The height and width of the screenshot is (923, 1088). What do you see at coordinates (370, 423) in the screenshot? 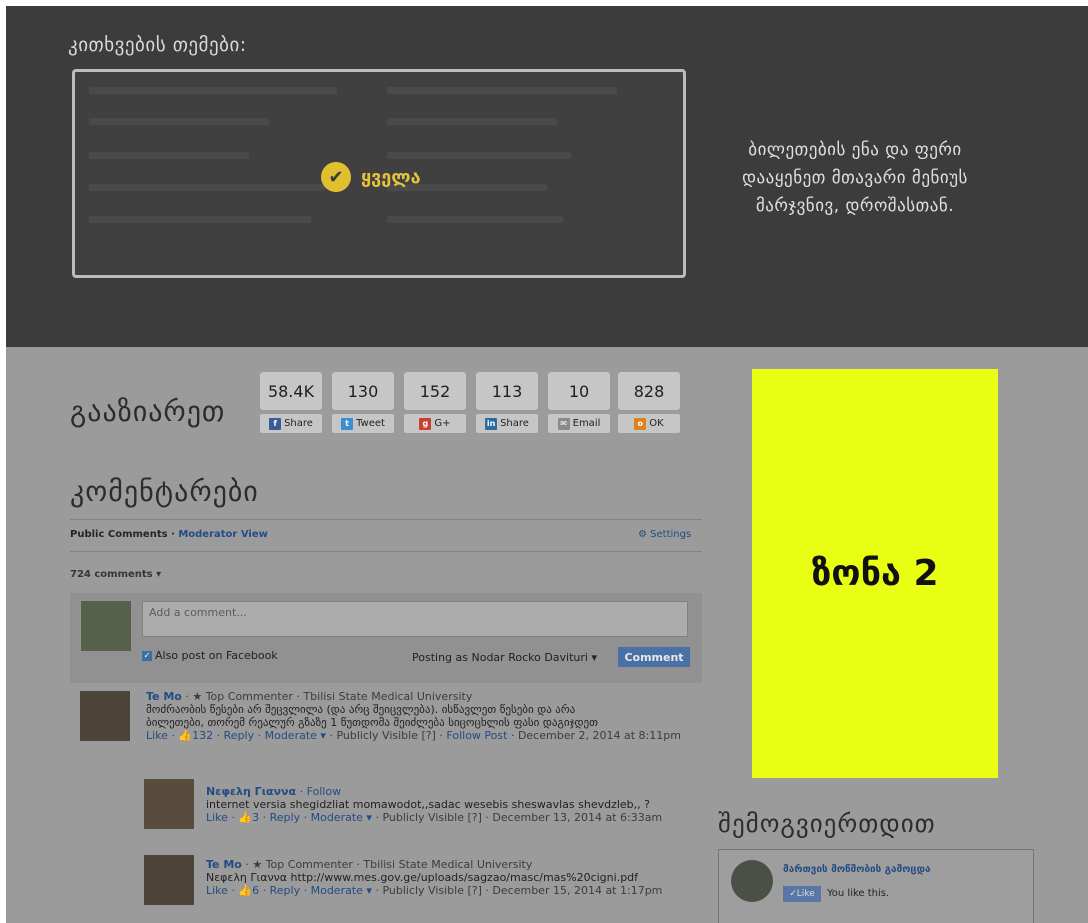
I see `share-label: Tweet` at bounding box center [370, 423].